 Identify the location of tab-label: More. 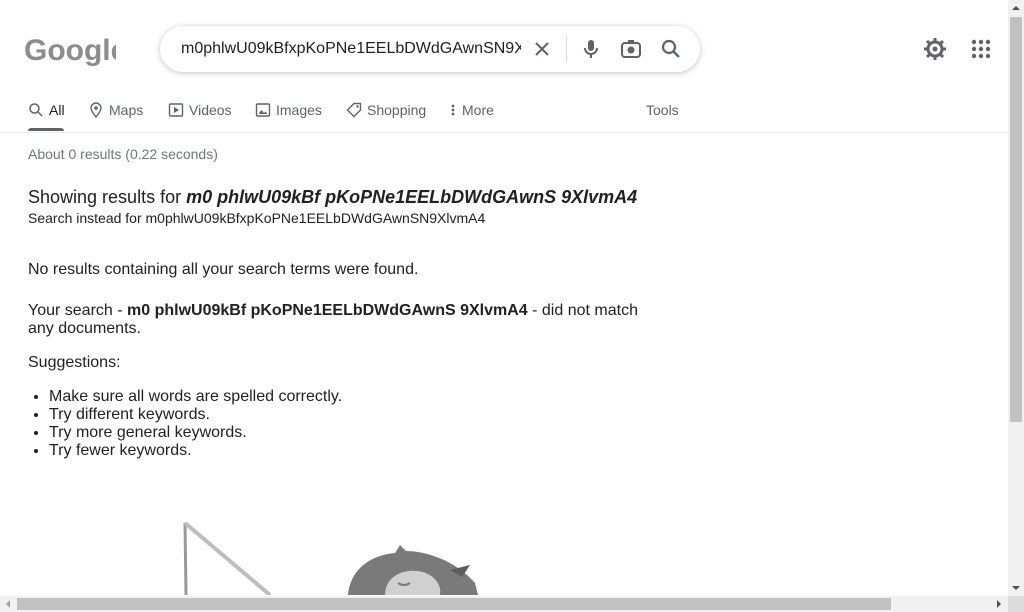
(478, 110).